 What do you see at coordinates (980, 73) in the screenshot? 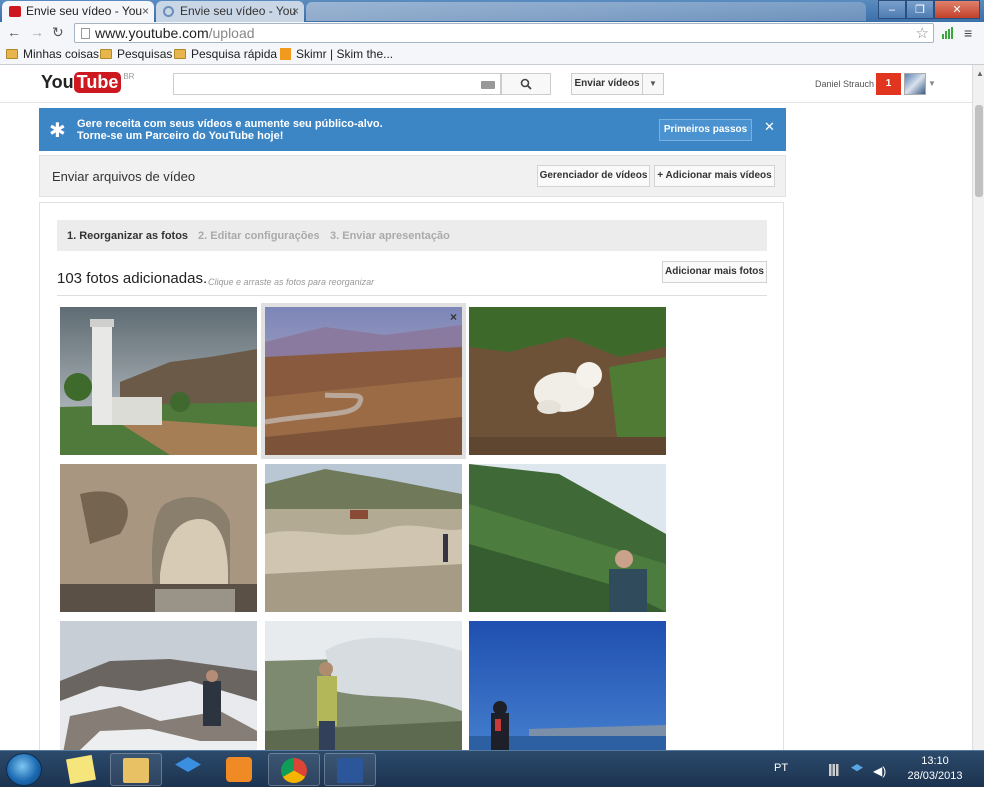
I see `scroll-up-icon: ▲` at bounding box center [980, 73].